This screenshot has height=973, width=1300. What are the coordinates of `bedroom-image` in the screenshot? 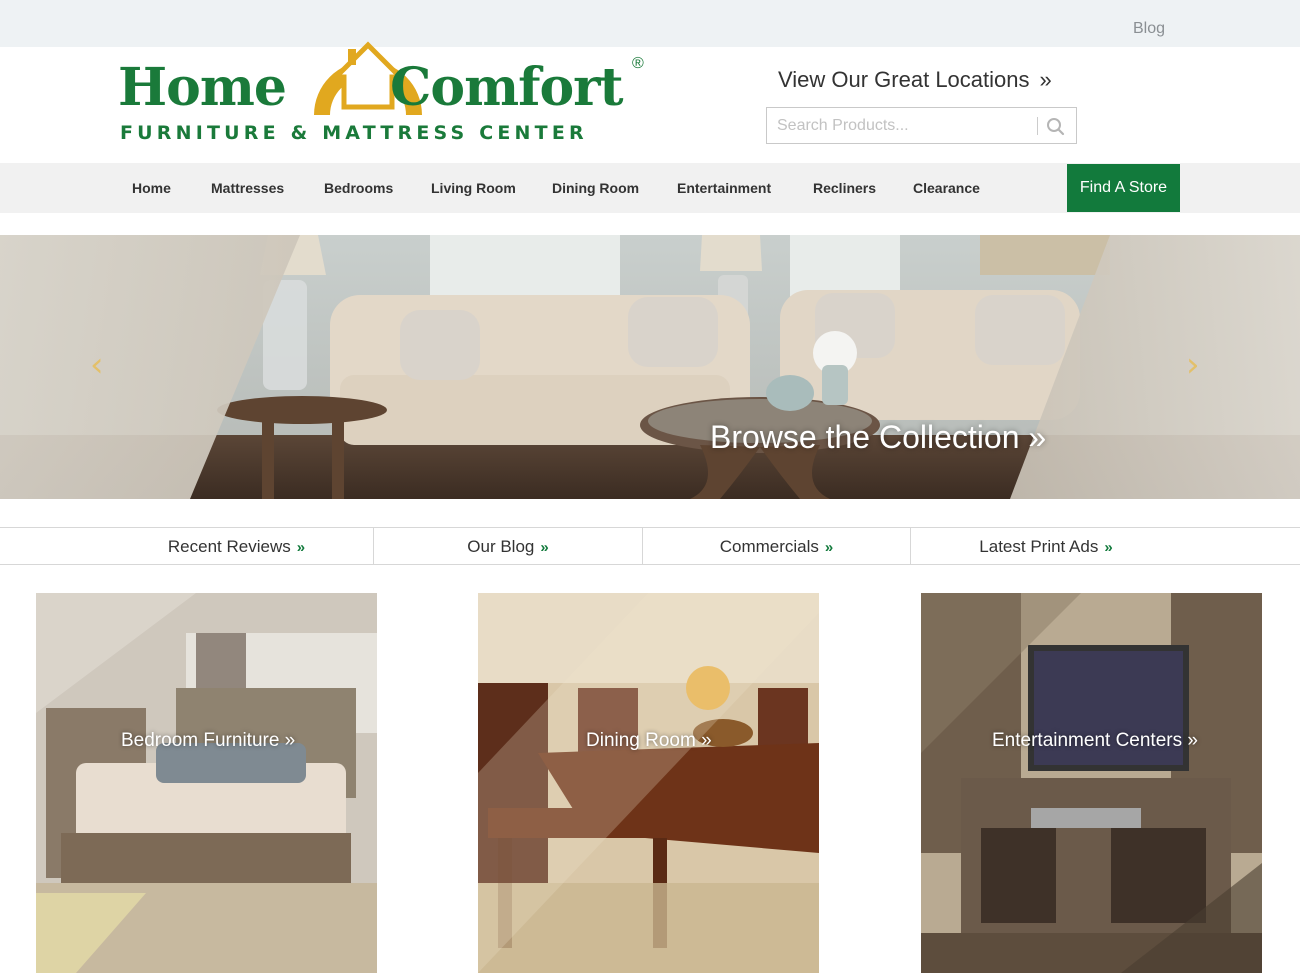 It's located at (206, 783).